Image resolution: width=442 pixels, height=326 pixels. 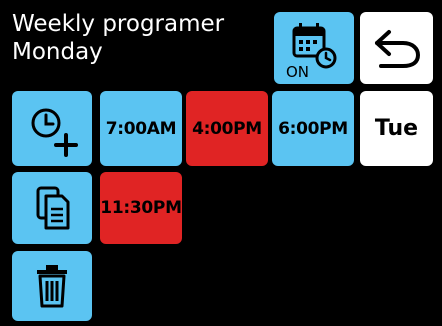 I want to click on add-time-icon, so click(x=52, y=129).